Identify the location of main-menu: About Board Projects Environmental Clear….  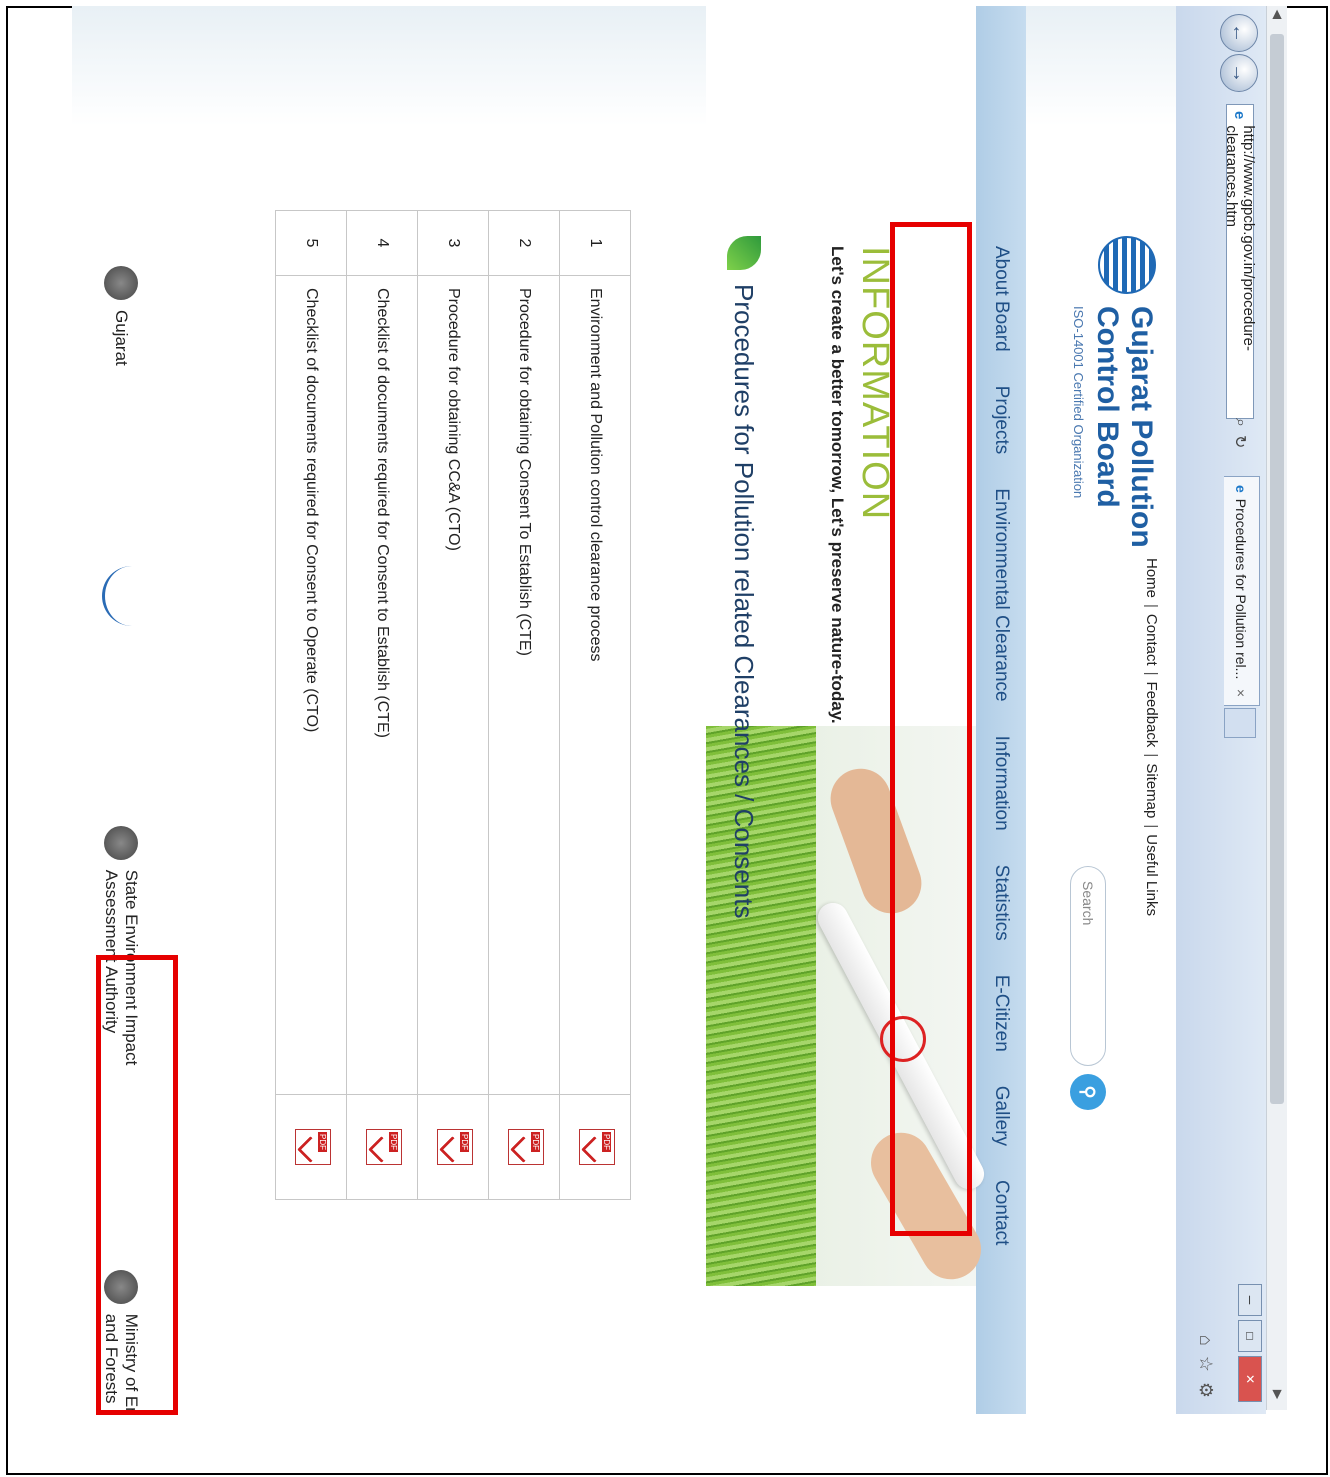
(1001, 710).